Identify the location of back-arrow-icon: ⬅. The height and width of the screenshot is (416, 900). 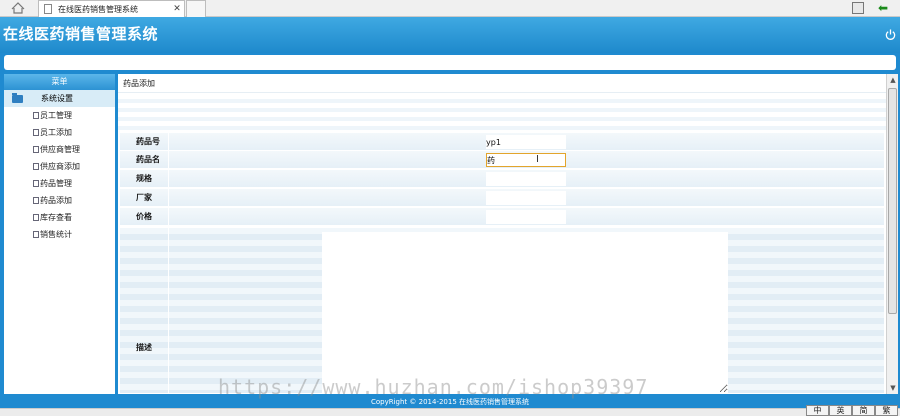
(883, 8).